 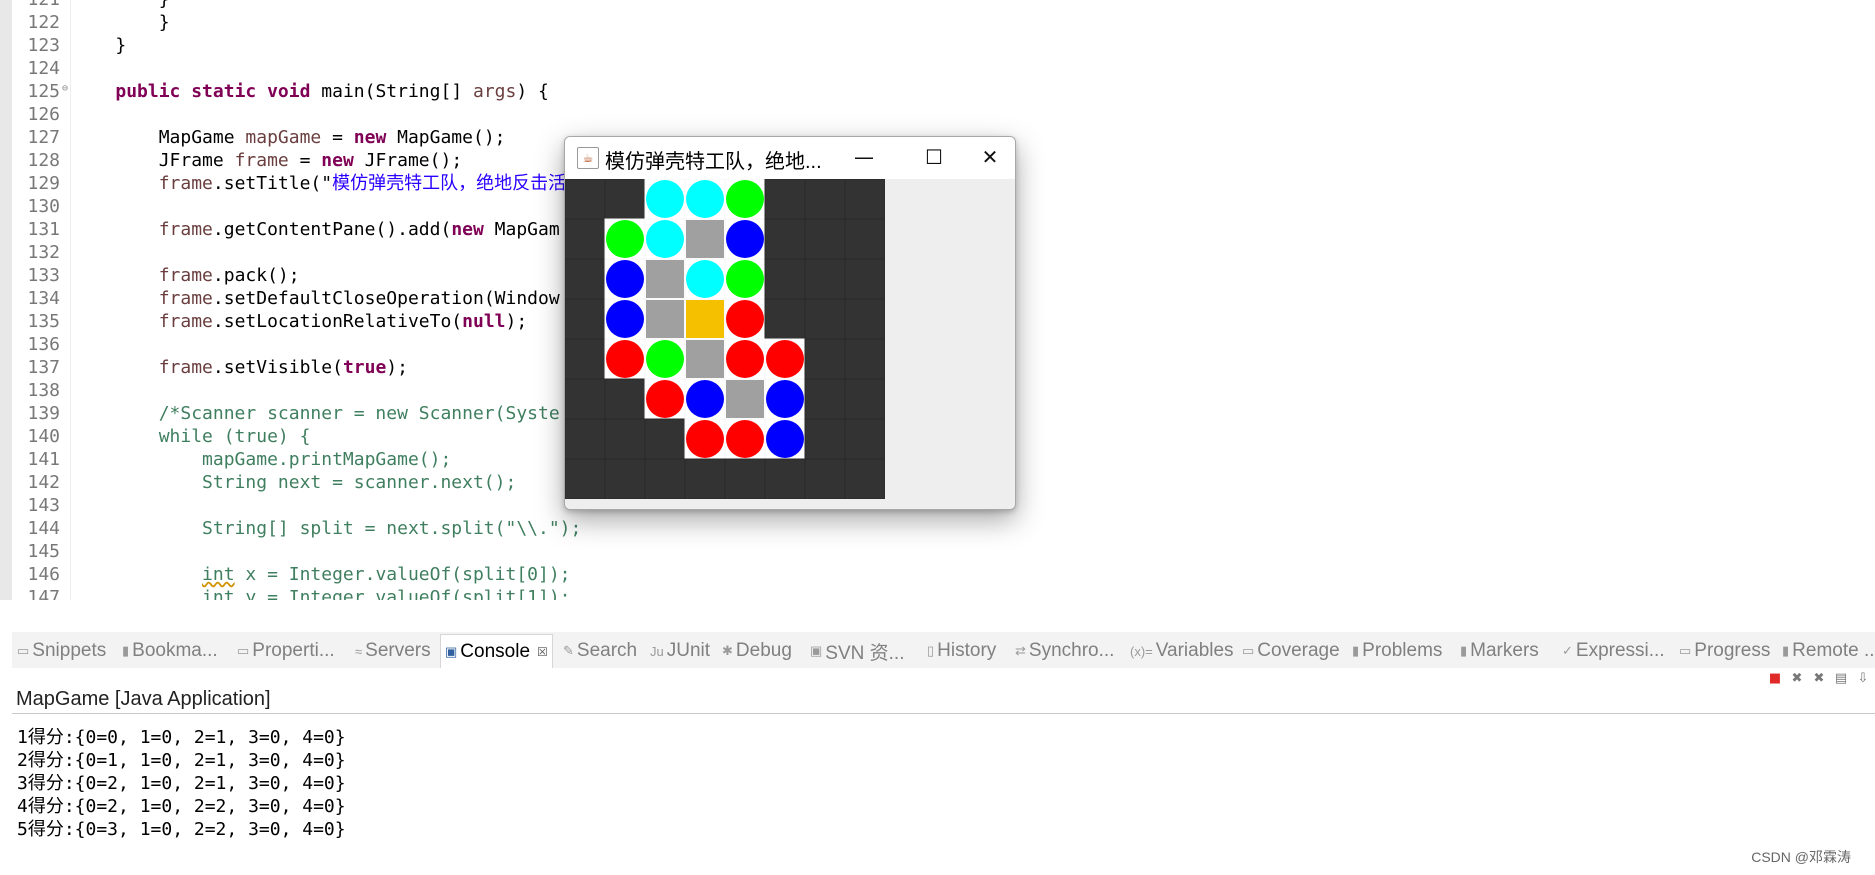 What do you see at coordinates (1841, 679) in the screenshot?
I see `clear-console-icon: ▤` at bounding box center [1841, 679].